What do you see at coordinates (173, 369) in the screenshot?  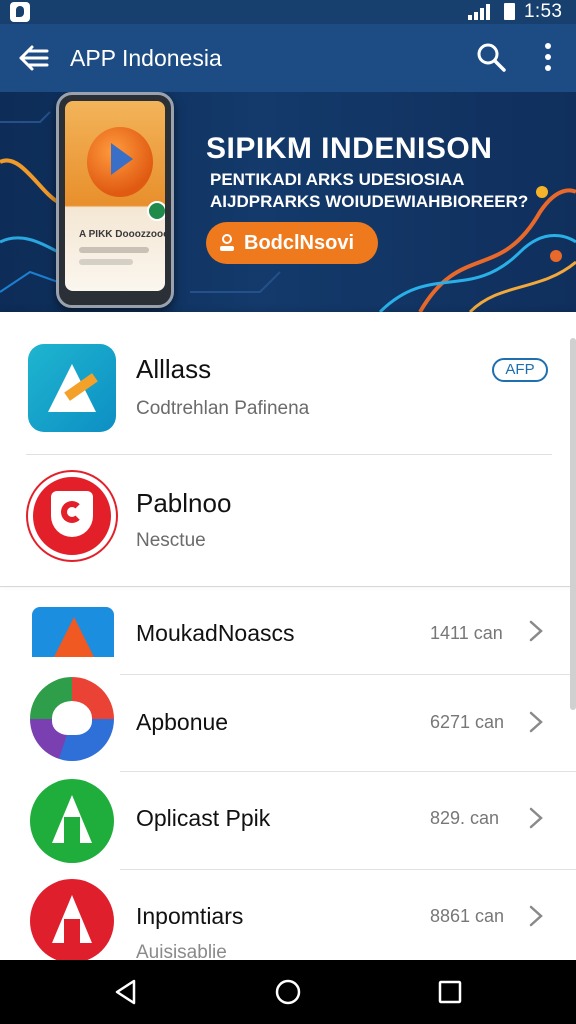 I see `featured-app-title: Alllass` at bounding box center [173, 369].